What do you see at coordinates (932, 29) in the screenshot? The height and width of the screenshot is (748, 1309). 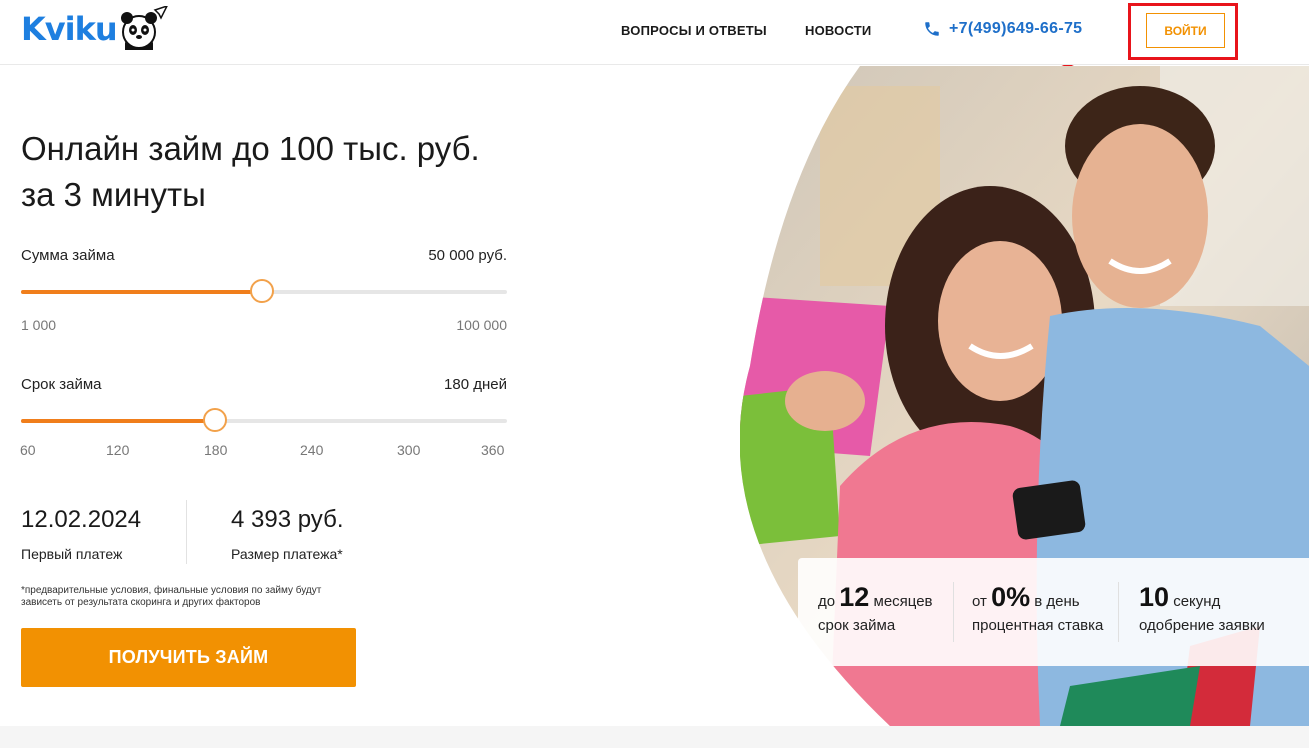 I see `phone-icon` at bounding box center [932, 29].